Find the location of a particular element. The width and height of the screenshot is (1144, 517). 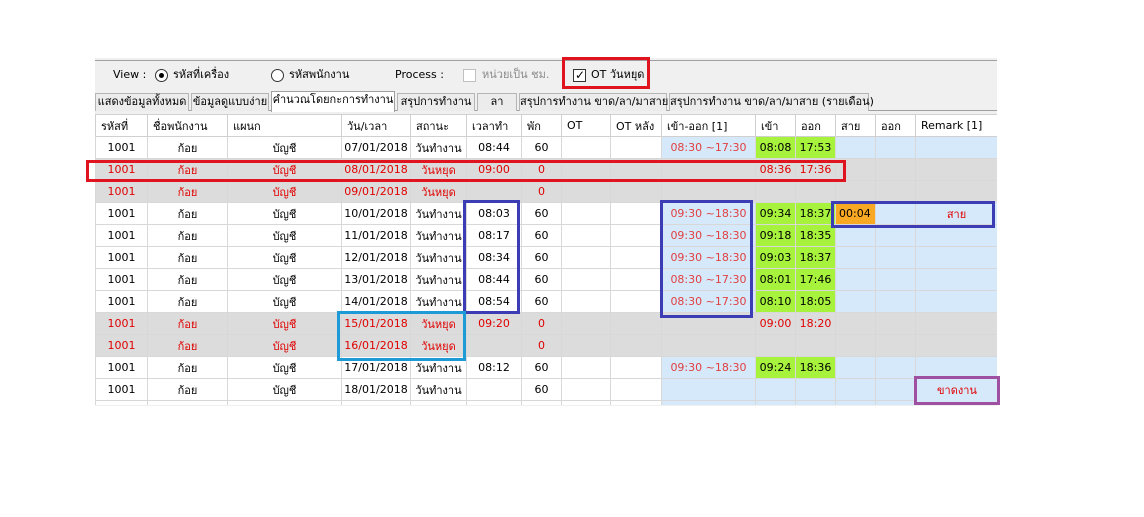

col-header-date: วัน/เวลา is located at coordinates (376, 125).